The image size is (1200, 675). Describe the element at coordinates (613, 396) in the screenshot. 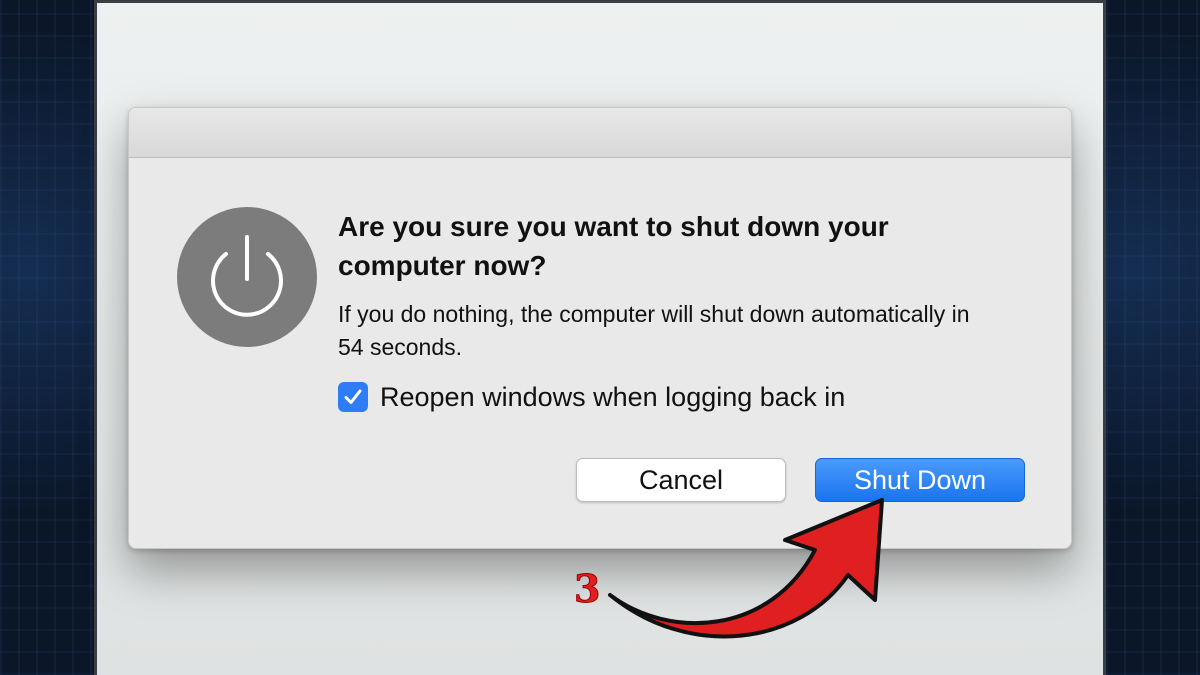

I see `reopen-windows-label: Reopen windows when logging back in` at that location.